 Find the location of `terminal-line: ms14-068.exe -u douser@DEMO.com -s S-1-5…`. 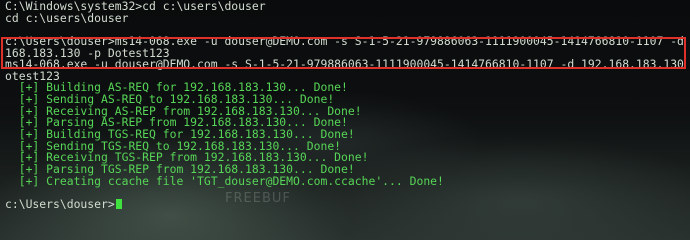

terminal-line: ms14-068.exe -u douser@DEMO.com -s S-1-5… is located at coordinates (347, 64).